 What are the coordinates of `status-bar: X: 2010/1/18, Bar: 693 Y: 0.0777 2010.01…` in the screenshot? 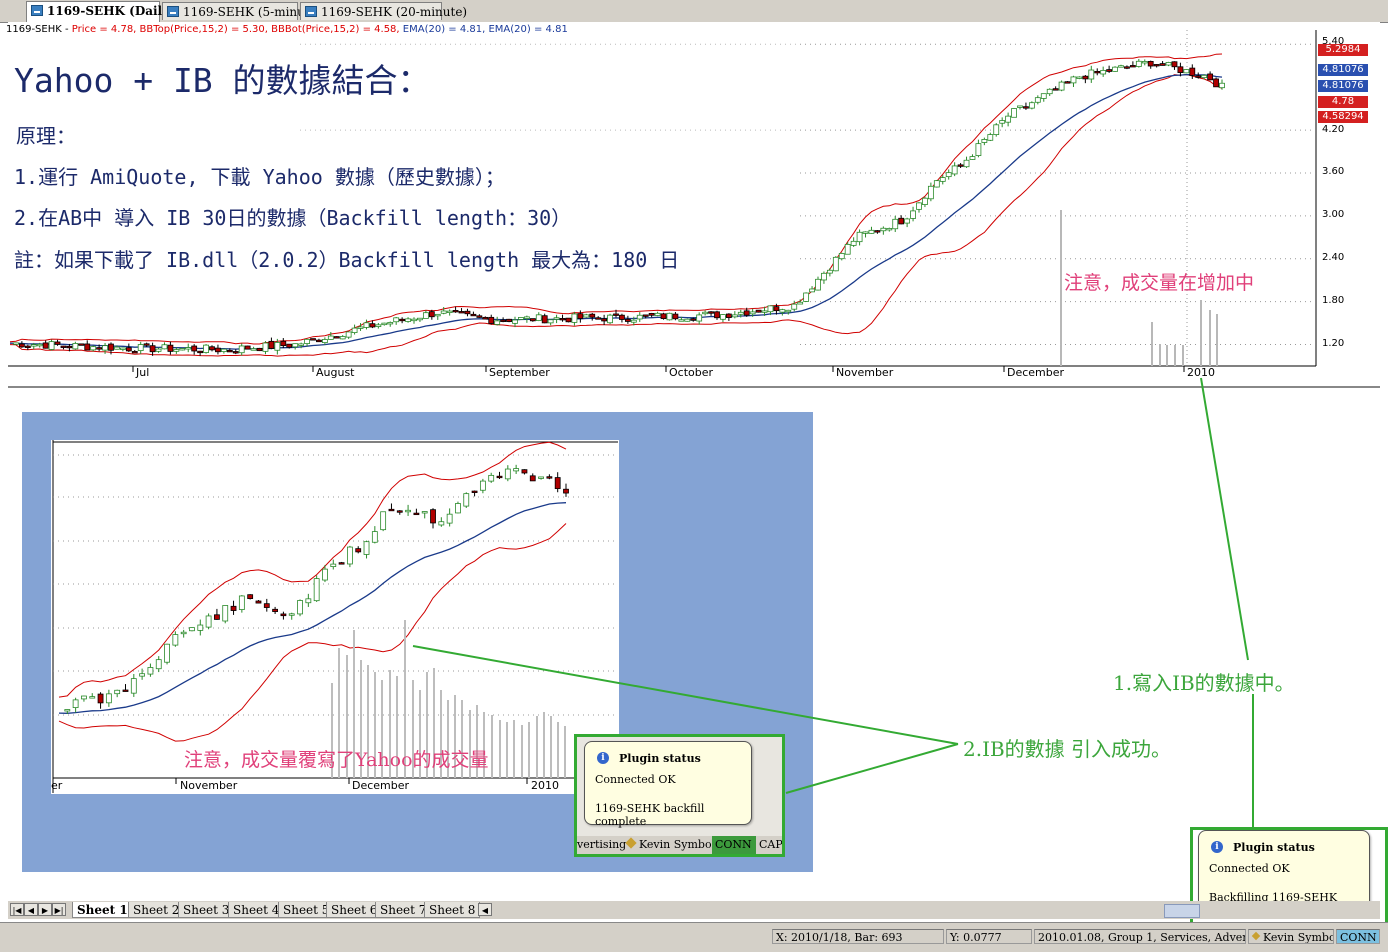 It's located at (694, 937).